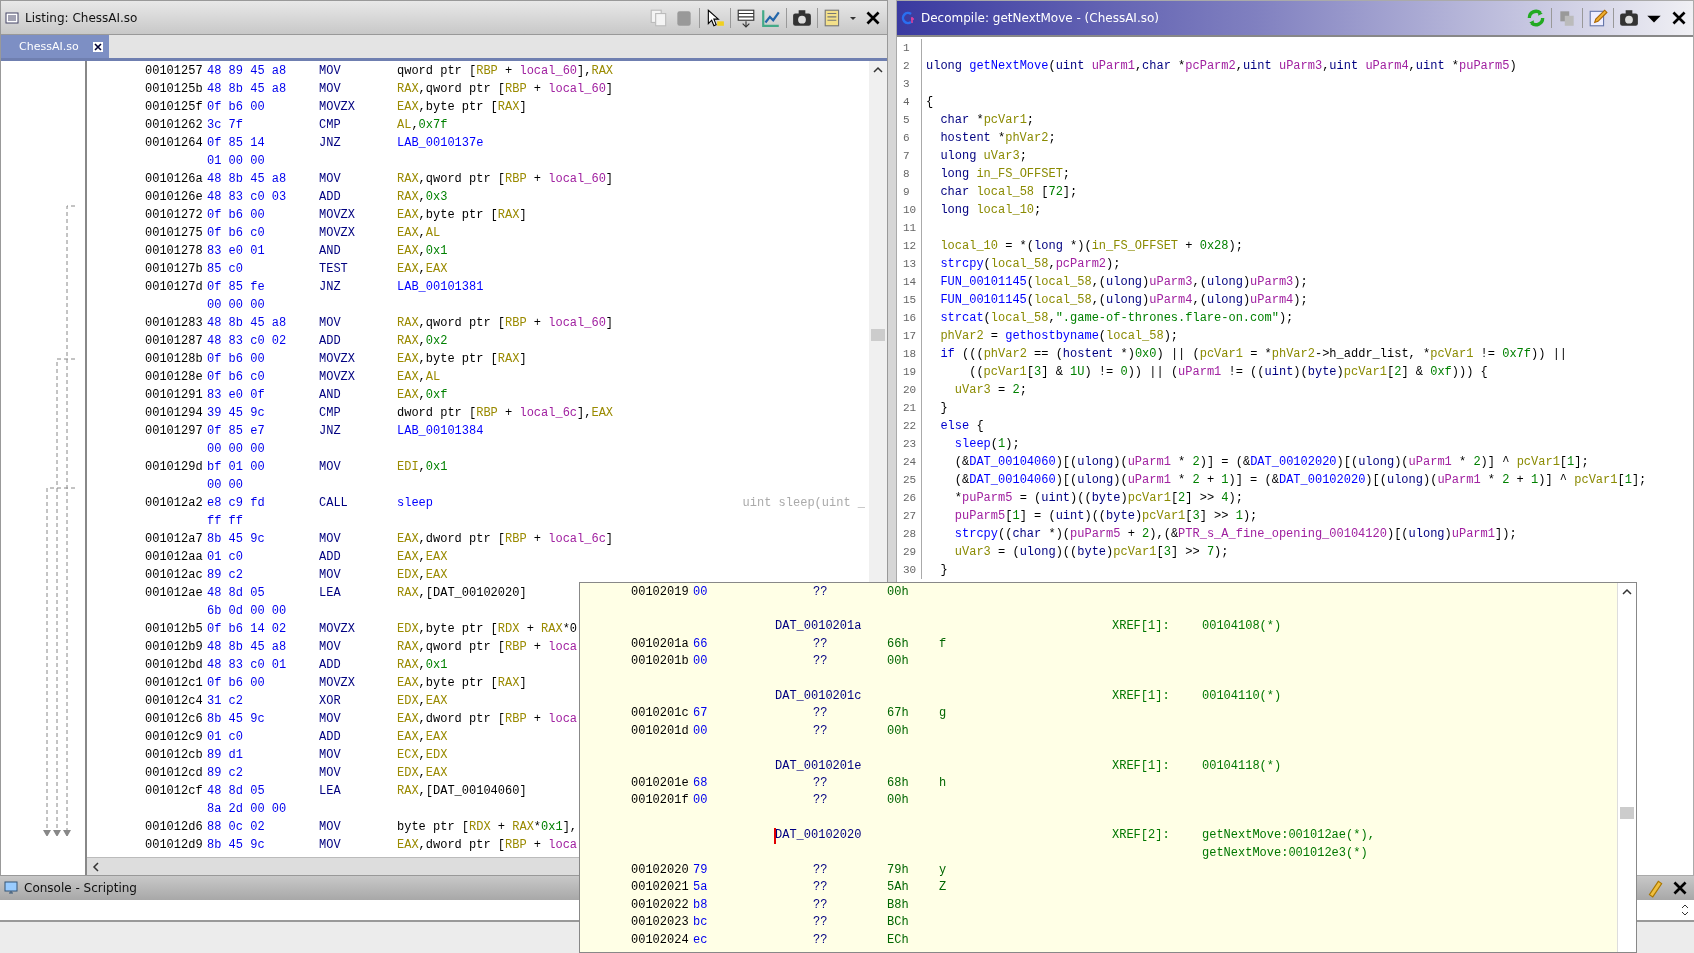 The image size is (1694, 953). What do you see at coordinates (247, 179) in the screenshot?
I see `bytes-cell-text: 48 8b 45 a8` at bounding box center [247, 179].